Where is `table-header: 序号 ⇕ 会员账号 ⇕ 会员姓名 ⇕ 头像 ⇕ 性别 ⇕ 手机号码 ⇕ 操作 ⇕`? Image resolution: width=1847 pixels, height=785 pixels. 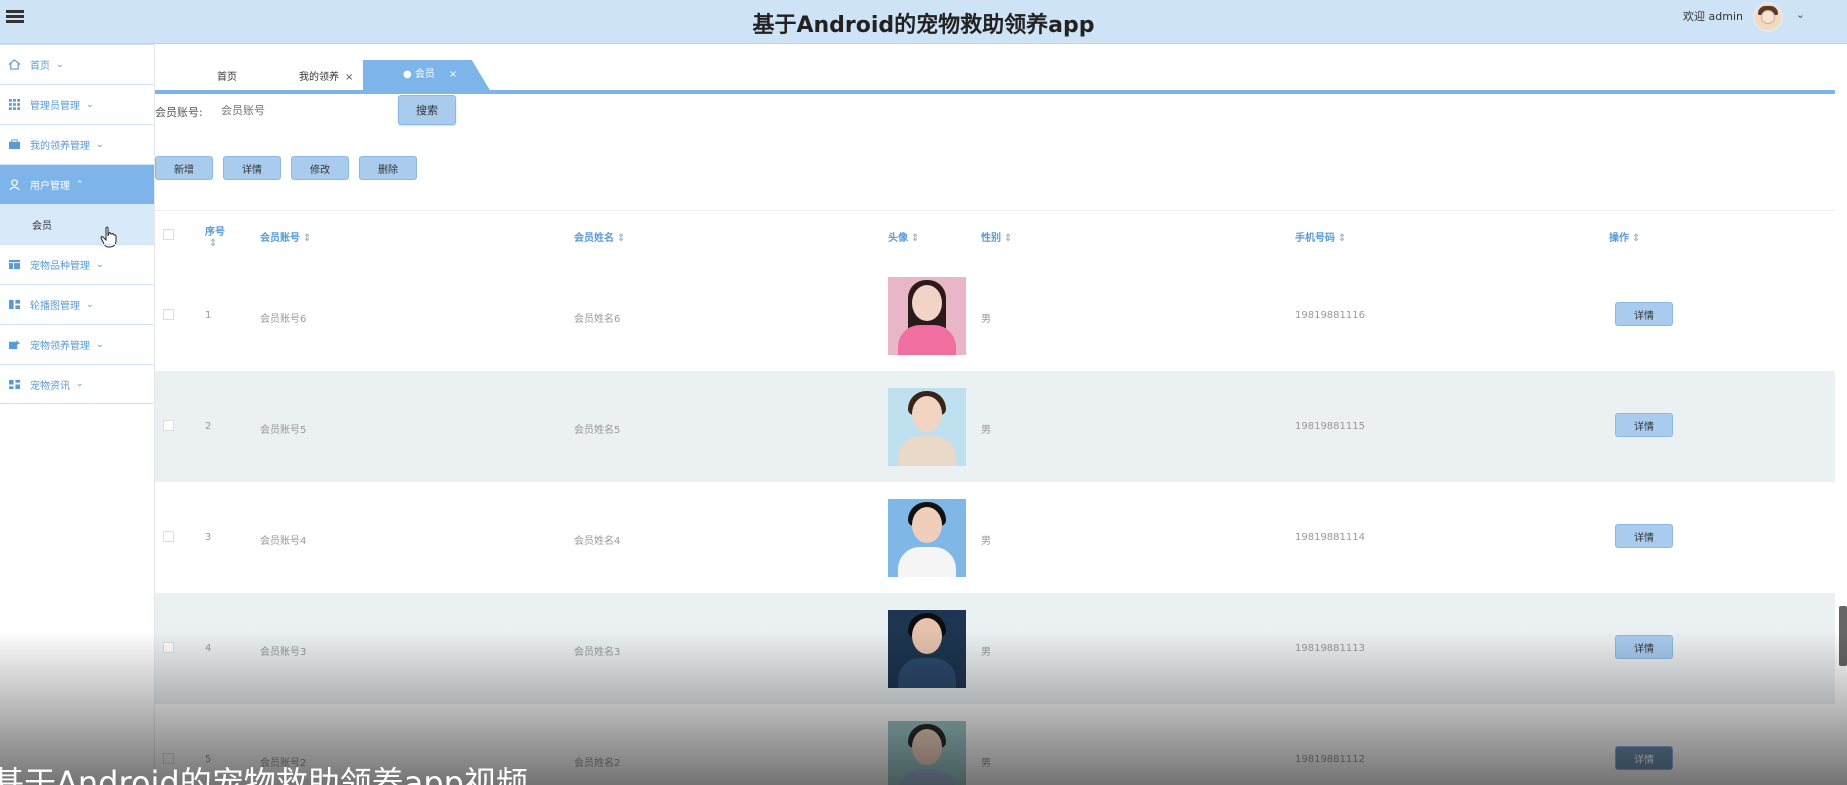
table-header: 序号 ⇕ 会员账号 ⇕ 会员姓名 ⇕ 头像 ⇕ 性别 ⇕ 手机号码 ⇕ 操作 ⇕ is located at coordinates (995, 235).